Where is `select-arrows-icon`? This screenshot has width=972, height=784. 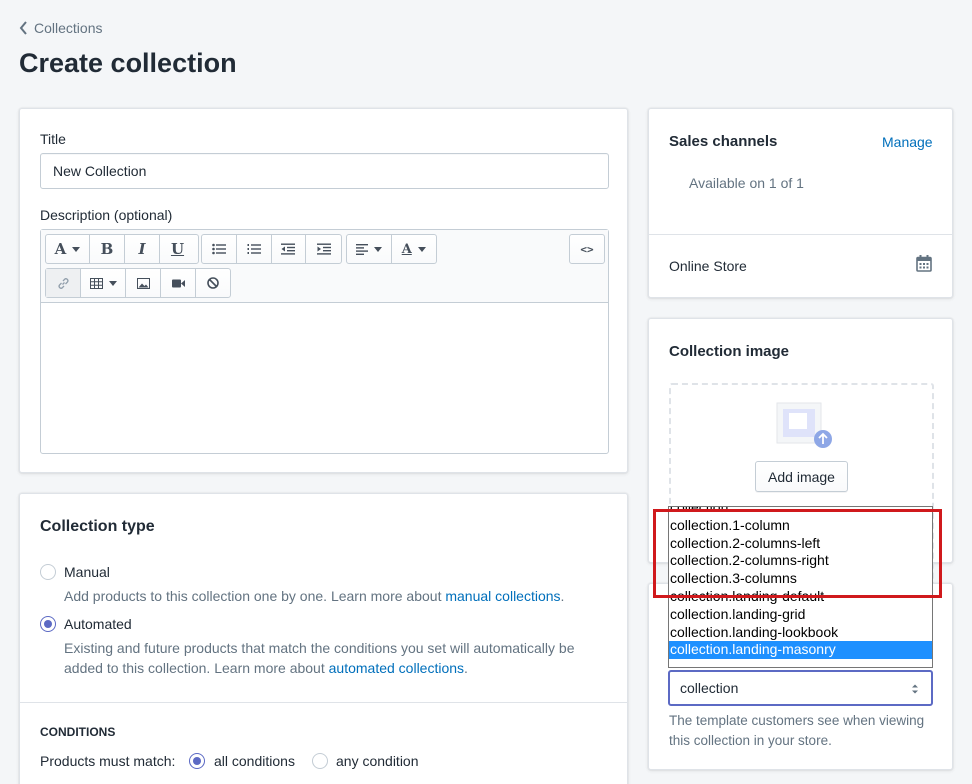 select-arrows-icon is located at coordinates (915, 689).